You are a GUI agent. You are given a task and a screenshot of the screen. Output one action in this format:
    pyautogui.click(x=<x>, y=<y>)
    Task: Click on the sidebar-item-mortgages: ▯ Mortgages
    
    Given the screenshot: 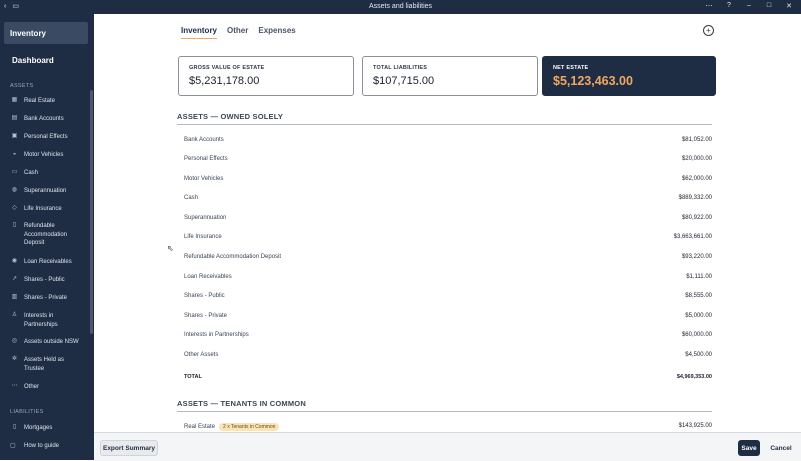 What is the action you would take?
    pyautogui.click(x=49, y=428)
    